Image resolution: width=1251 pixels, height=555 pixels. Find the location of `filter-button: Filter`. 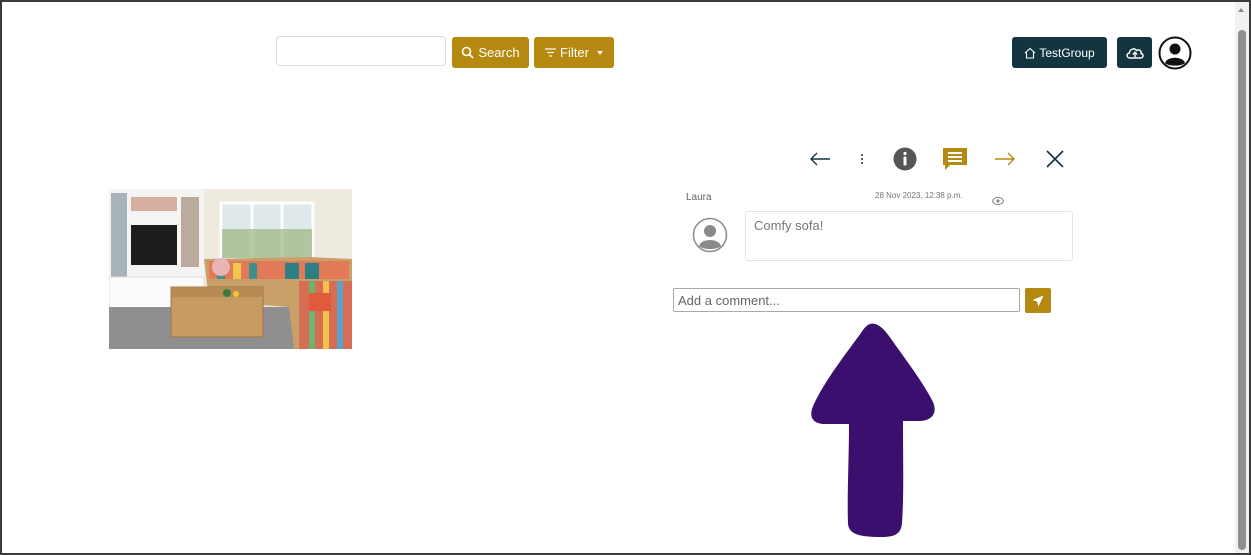

filter-button: Filter is located at coordinates (574, 52).